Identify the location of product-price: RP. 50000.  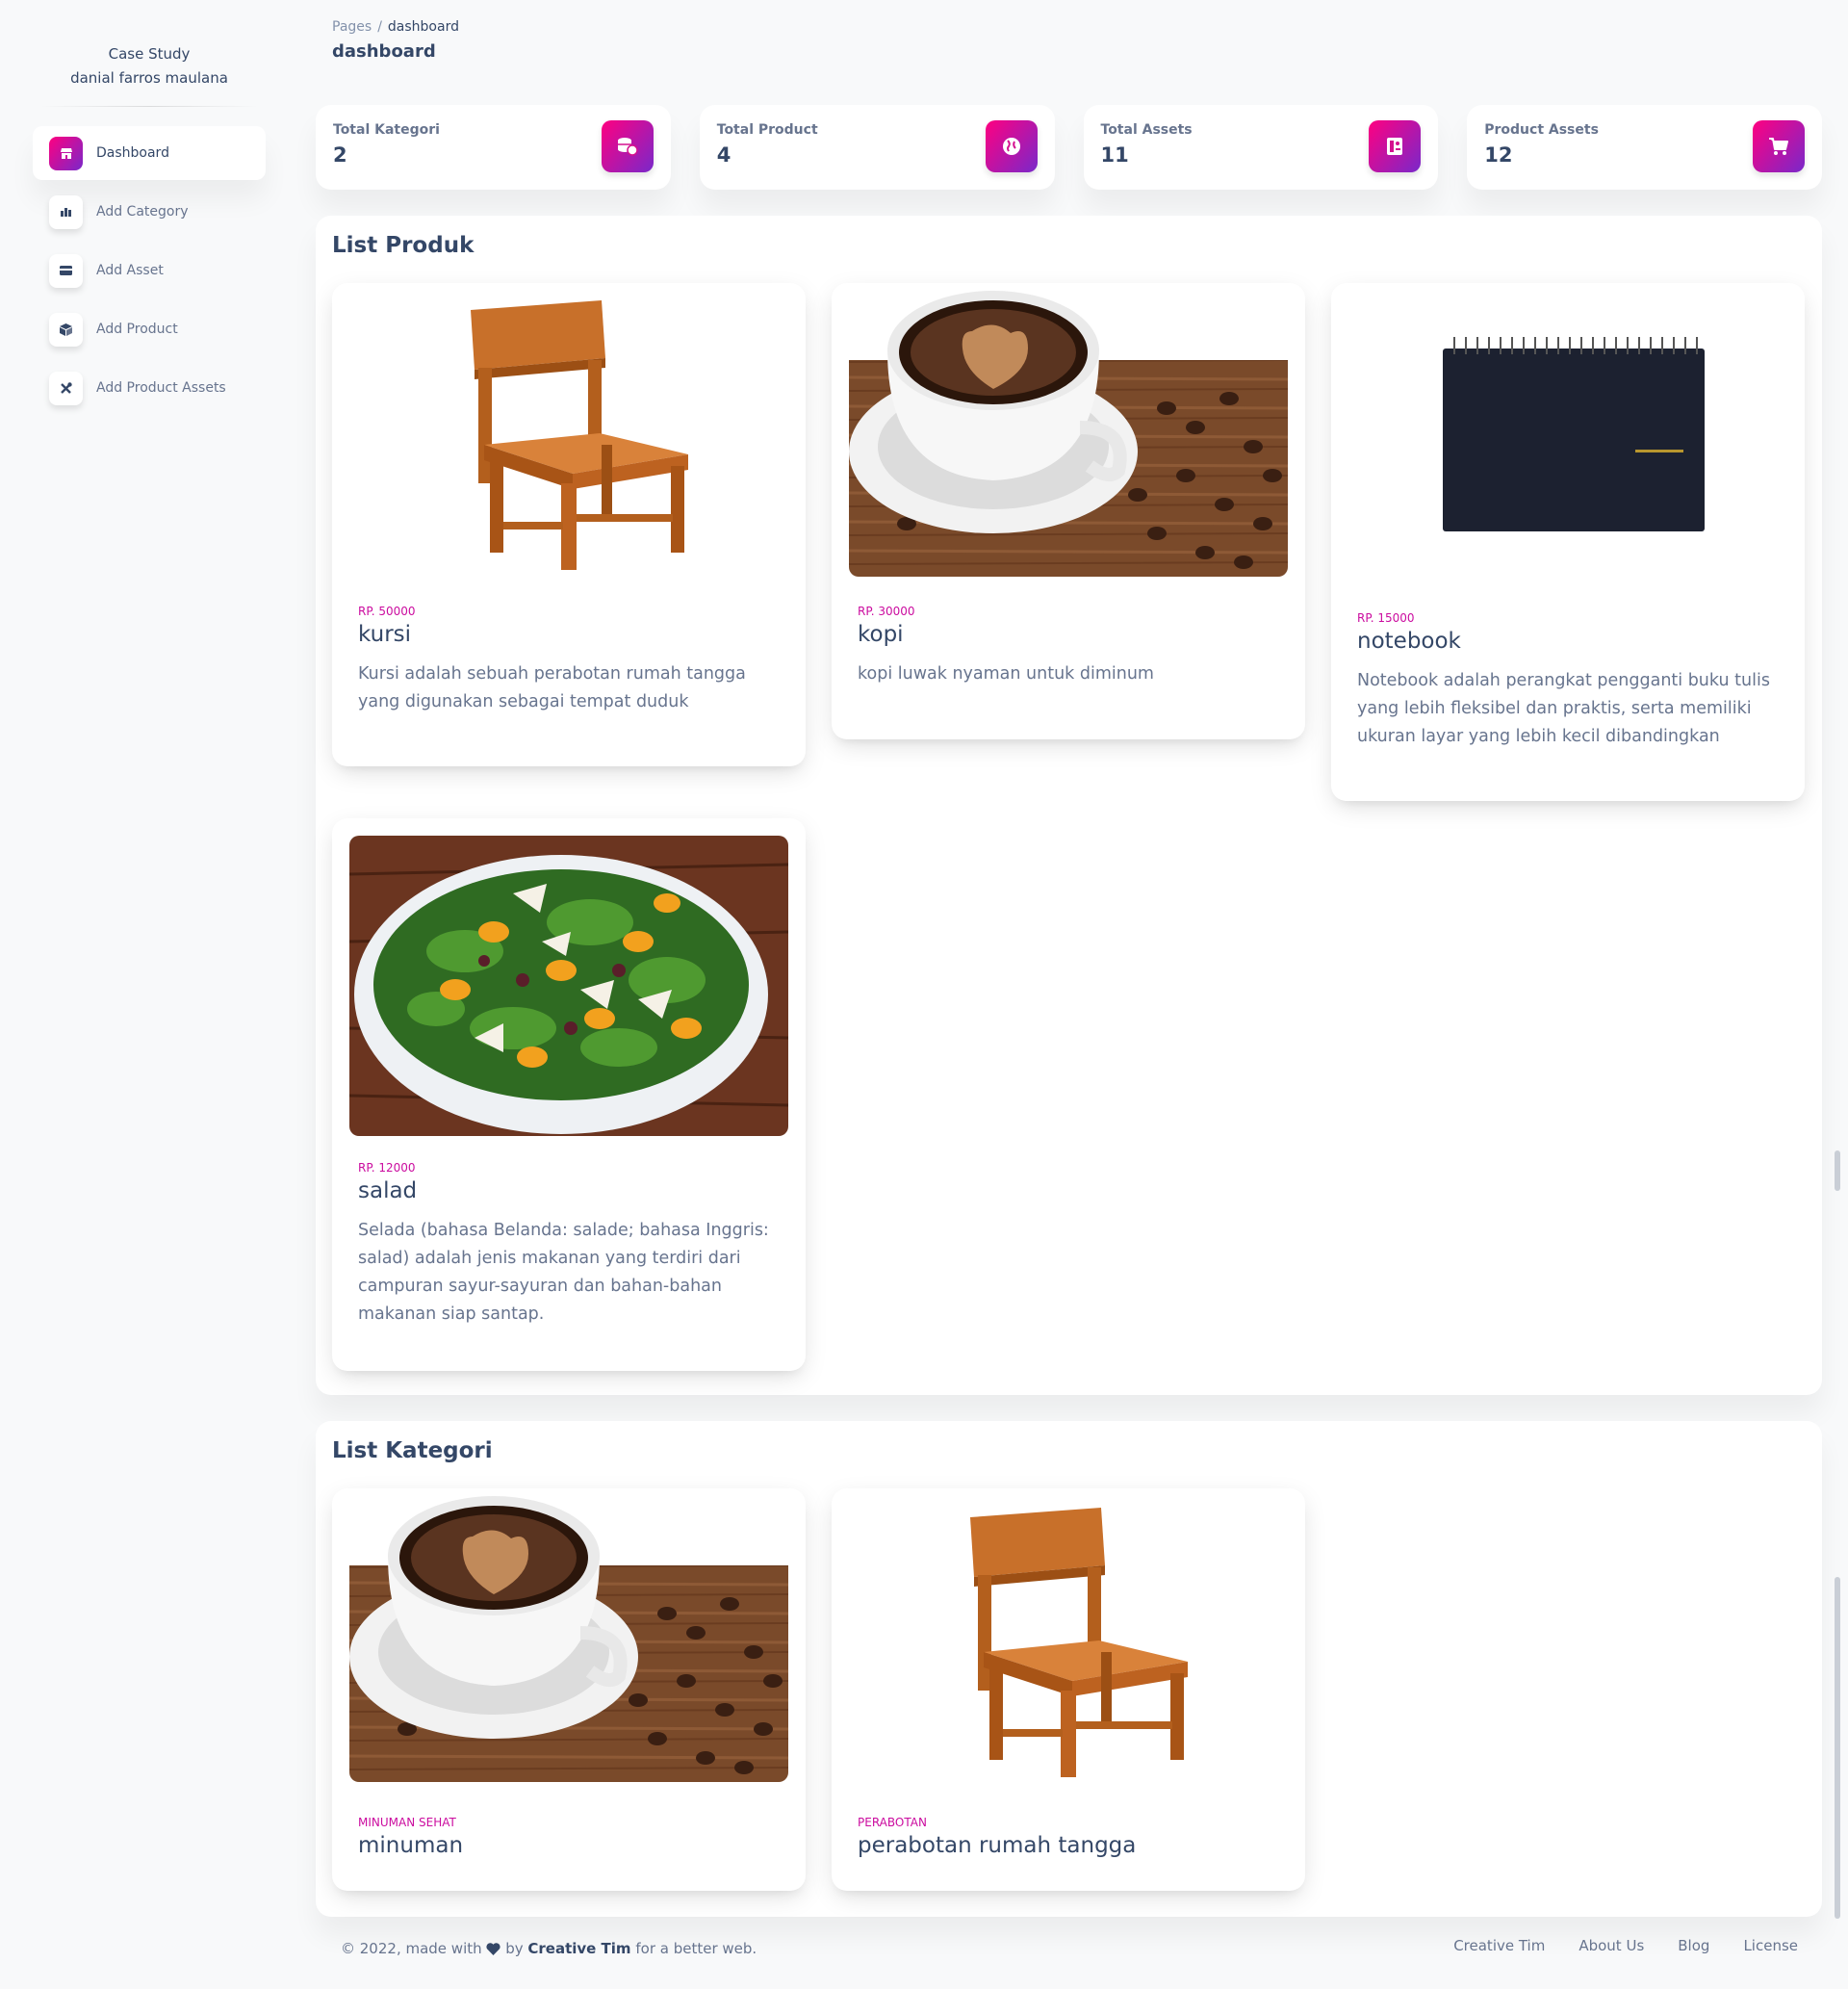
(387, 612).